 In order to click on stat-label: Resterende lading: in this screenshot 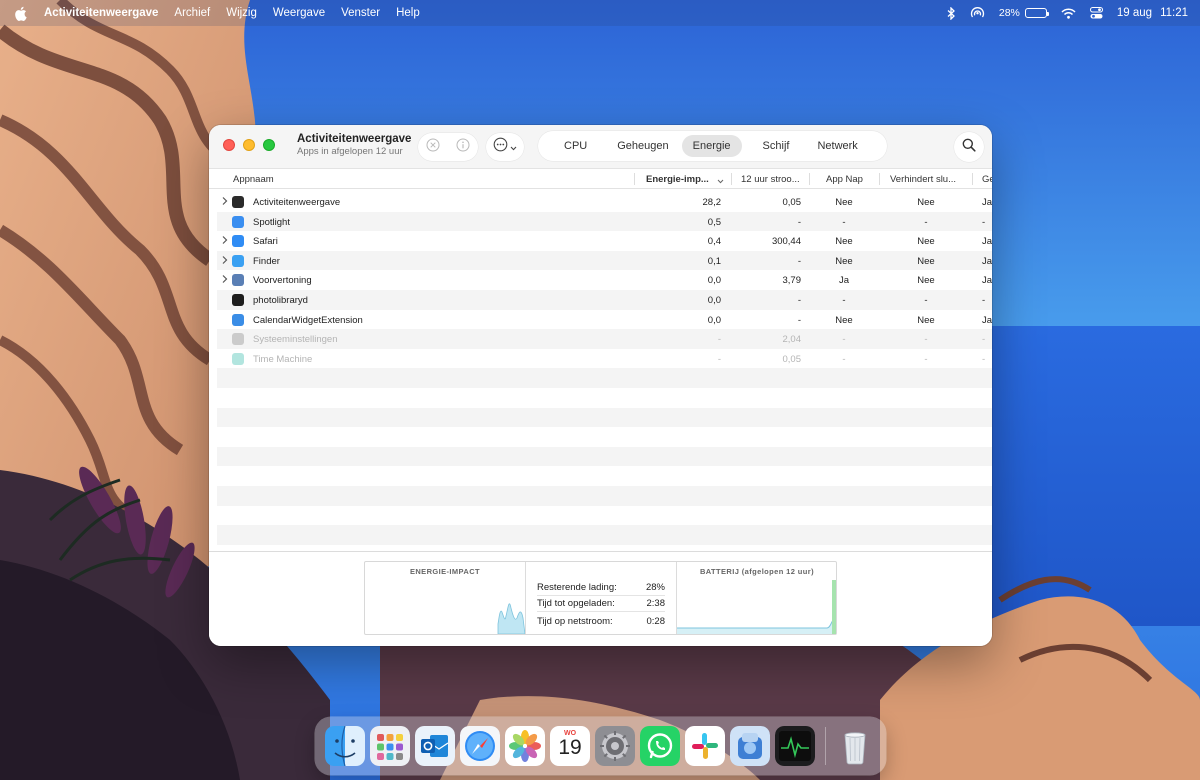, I will do `click(577, 587)`.